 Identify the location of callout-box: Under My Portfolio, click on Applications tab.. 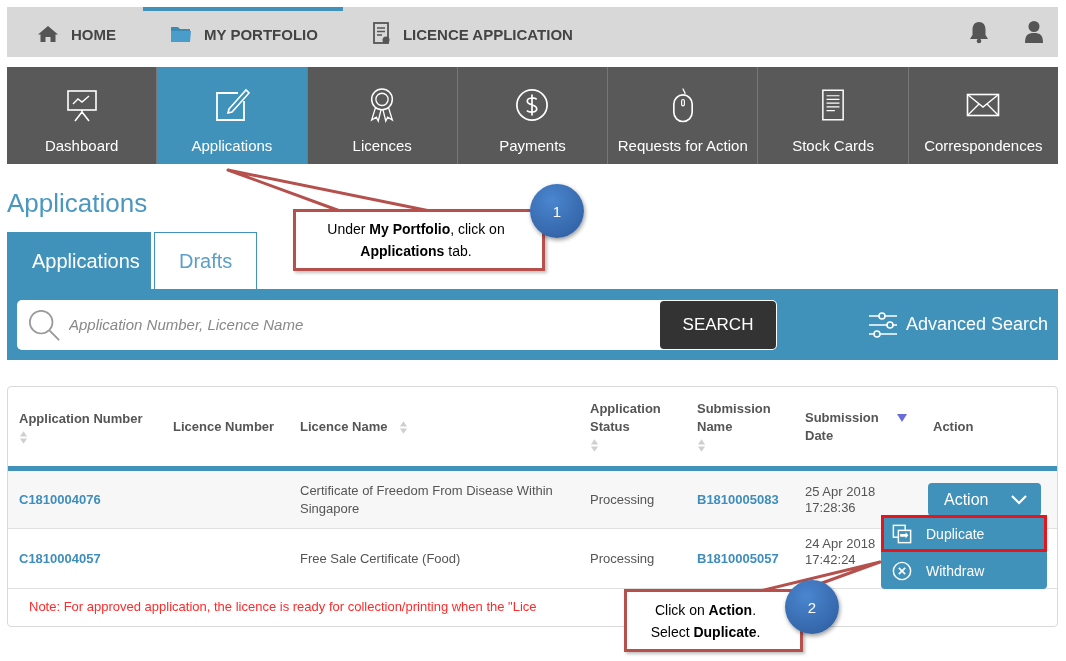
(419, 240).